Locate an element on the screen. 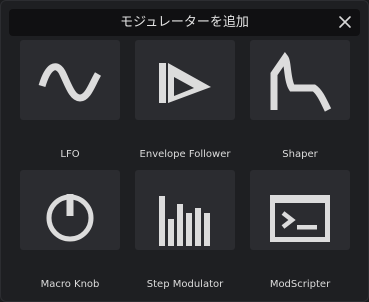 Image resolution: width=369 pixels, height=302 pixels. terminal-icon is located at coordinates (300, 218).